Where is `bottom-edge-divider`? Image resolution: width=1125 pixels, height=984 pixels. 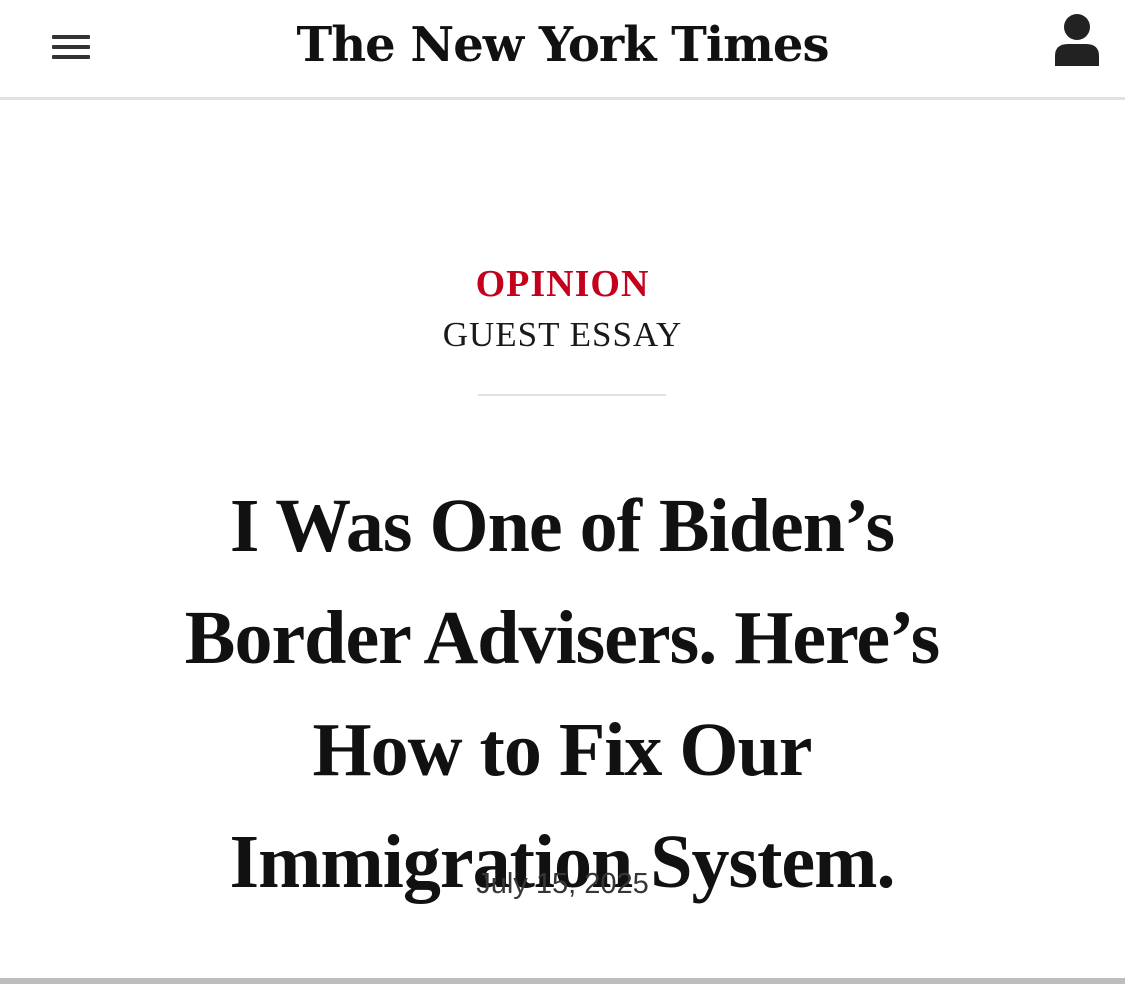 bottom-edge-divider is located at coordinates (562, 981).